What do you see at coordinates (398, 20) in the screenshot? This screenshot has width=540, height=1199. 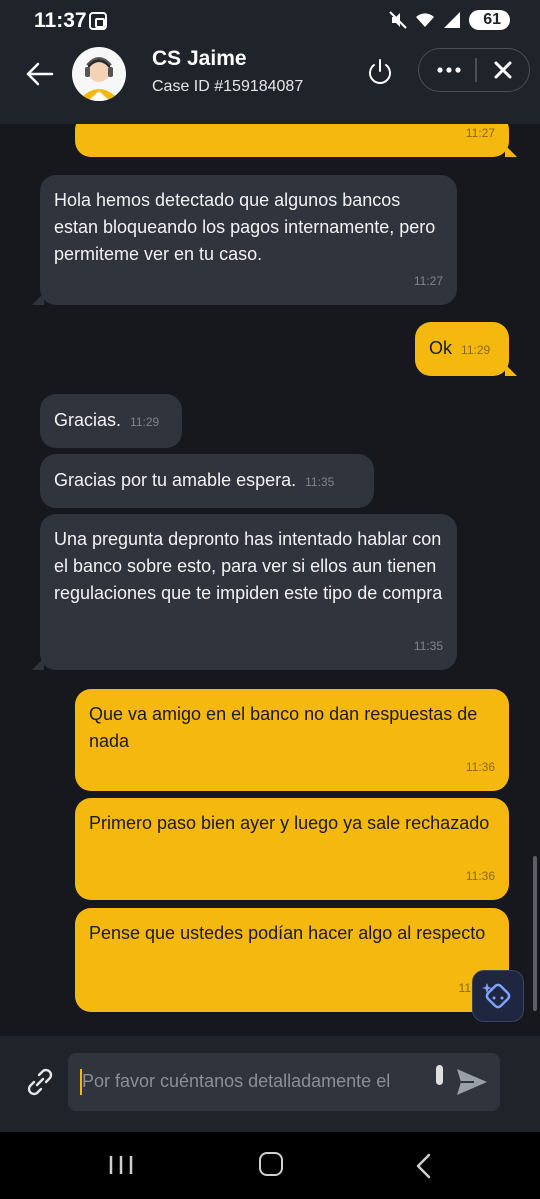 I see `mute-icon` at bounding box center [398, 20].